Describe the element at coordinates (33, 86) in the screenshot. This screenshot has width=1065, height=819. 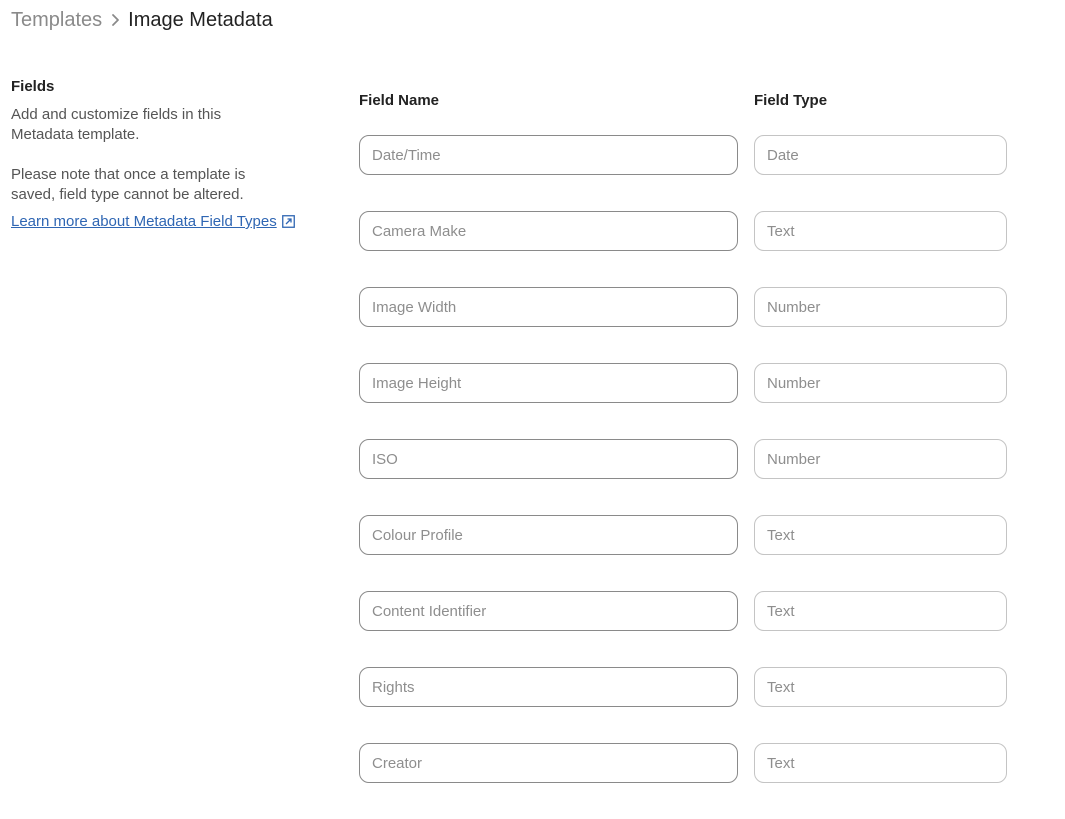
I see `sidebar-title: Fields` at that location.